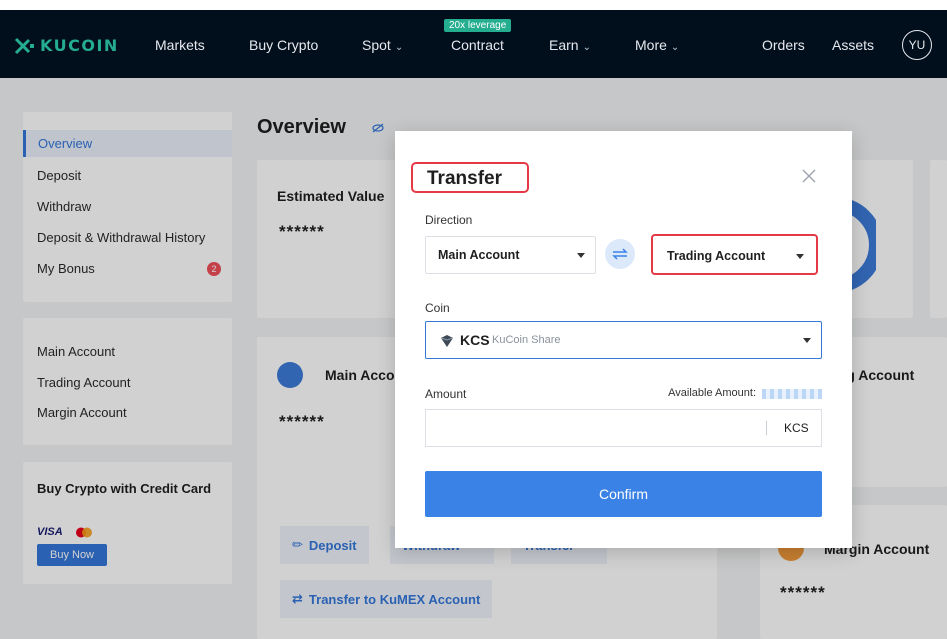 The height and width of the screenshot is (639, 947). Describe the element at coordinates (464, 178) in the screenshot. I see `dialog-title: Transfer` at that location.